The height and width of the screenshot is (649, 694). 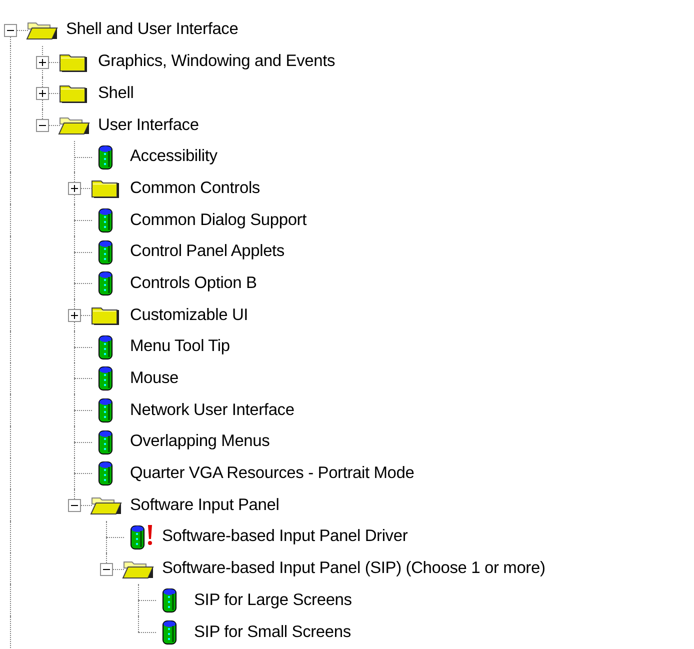 I want to click on tree-item-label: SIP for Large Screens, so click(x=273, y=600).